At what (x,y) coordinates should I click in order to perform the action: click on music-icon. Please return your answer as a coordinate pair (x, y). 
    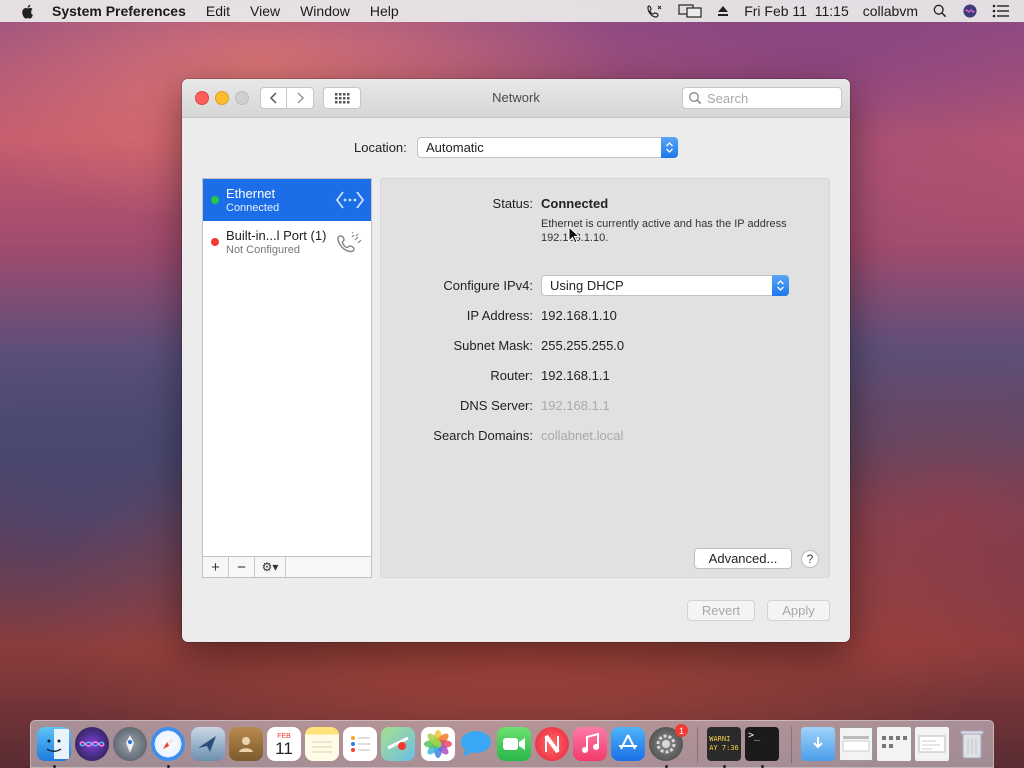
    Looking at the image, I should click on (590, 744).